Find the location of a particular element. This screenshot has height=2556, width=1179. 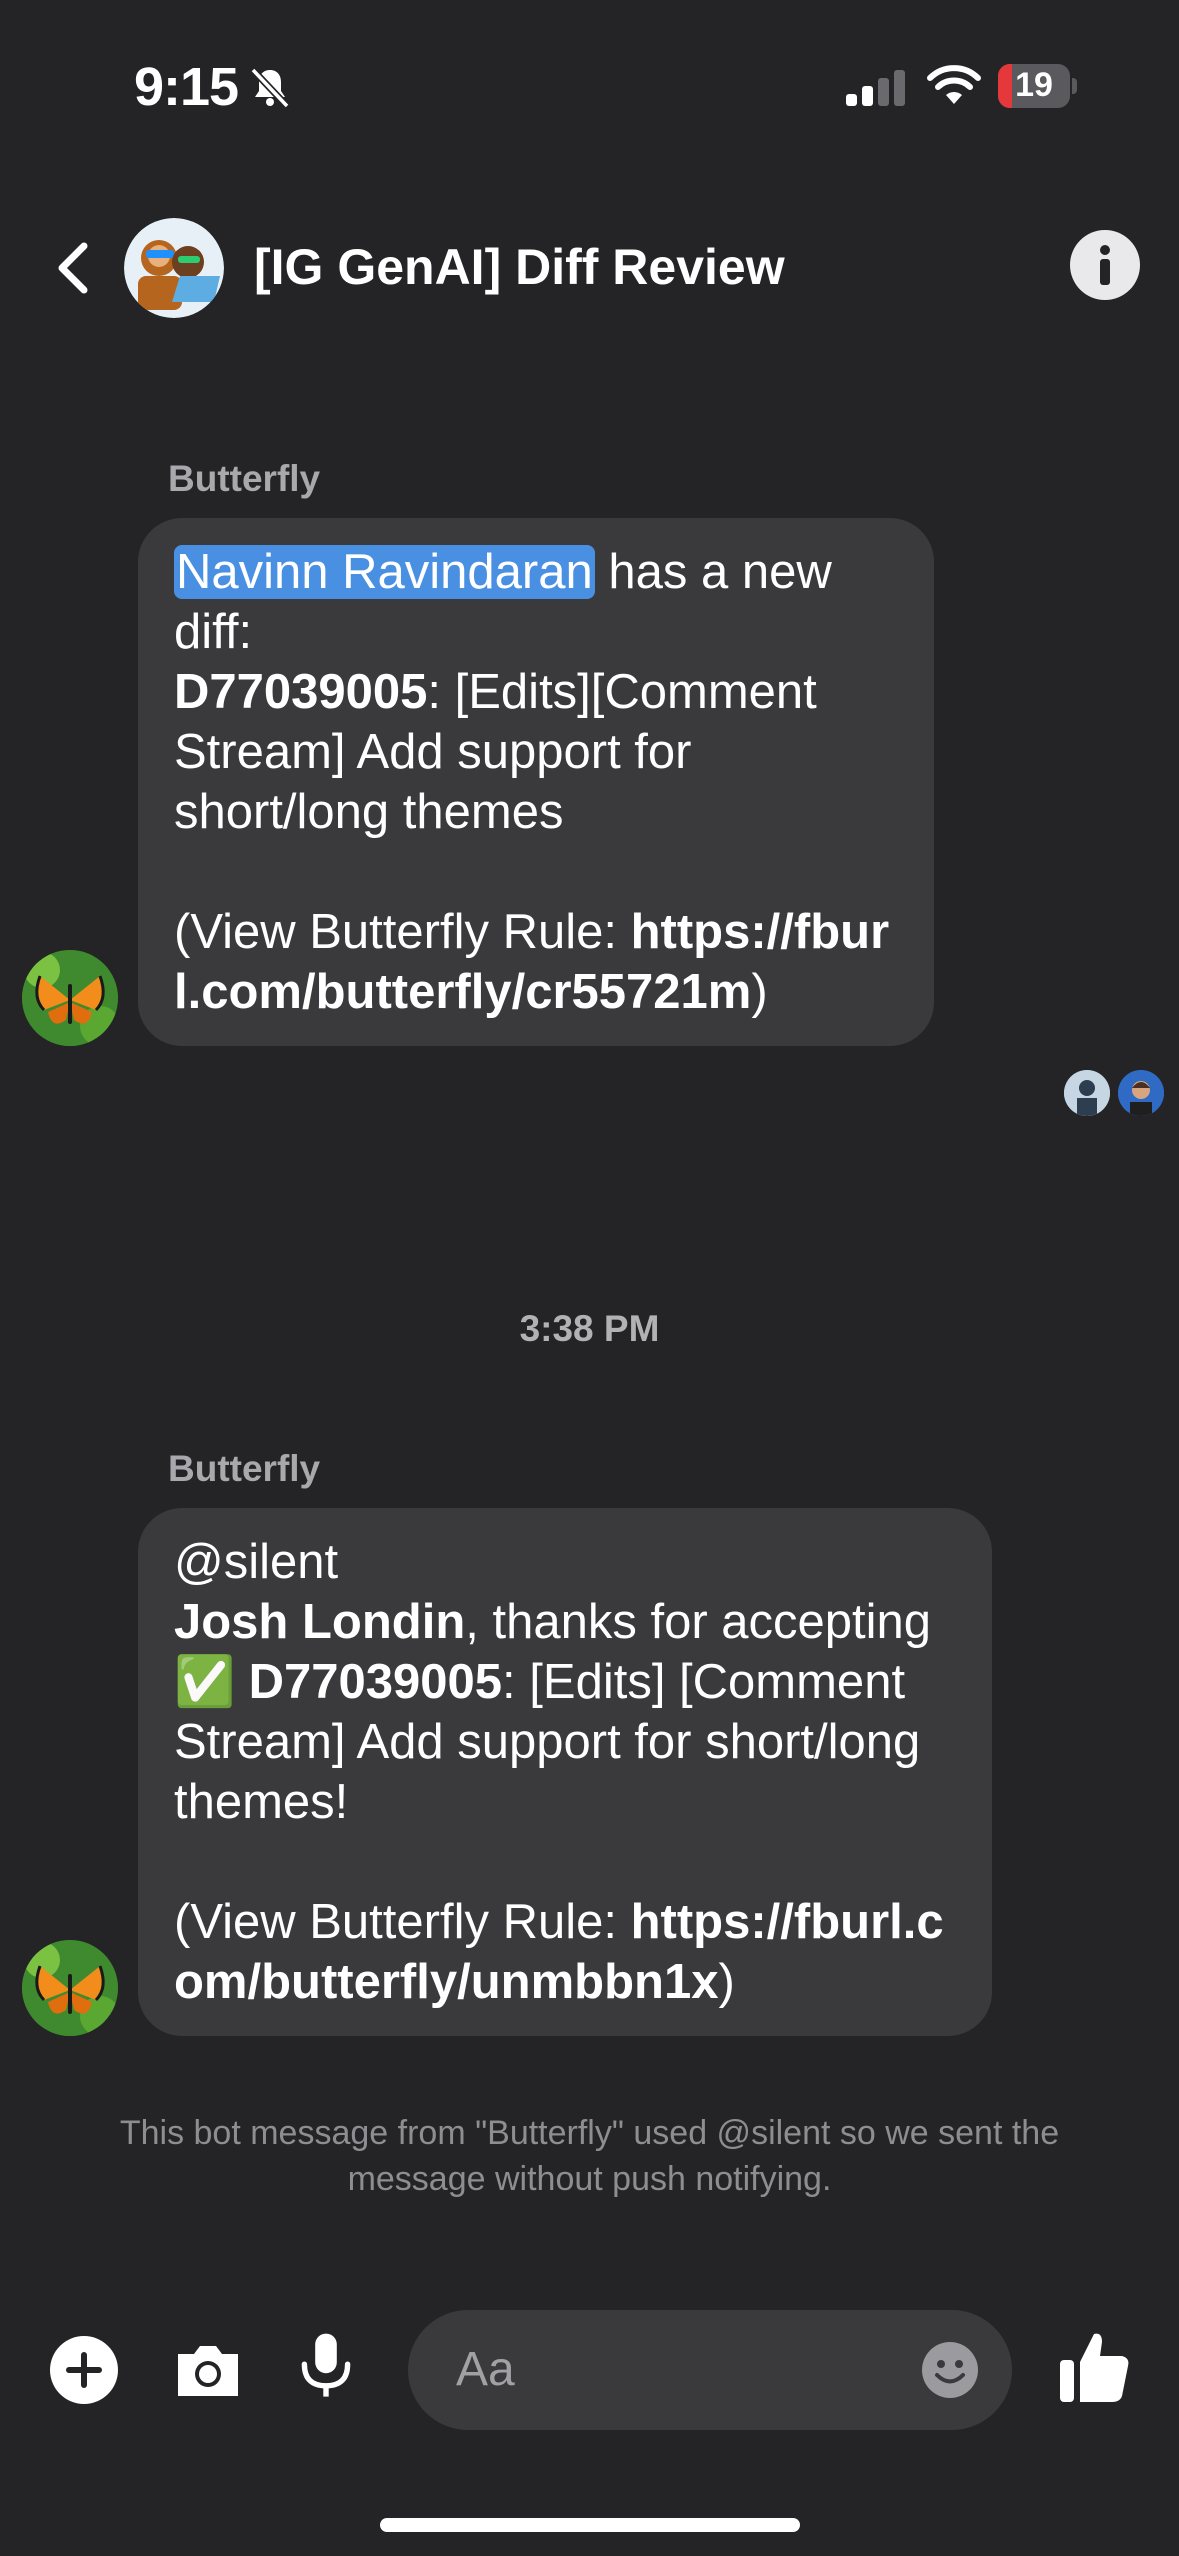

mention-highlight: Navinn Ravindaran is located at coordinates (384, 572).